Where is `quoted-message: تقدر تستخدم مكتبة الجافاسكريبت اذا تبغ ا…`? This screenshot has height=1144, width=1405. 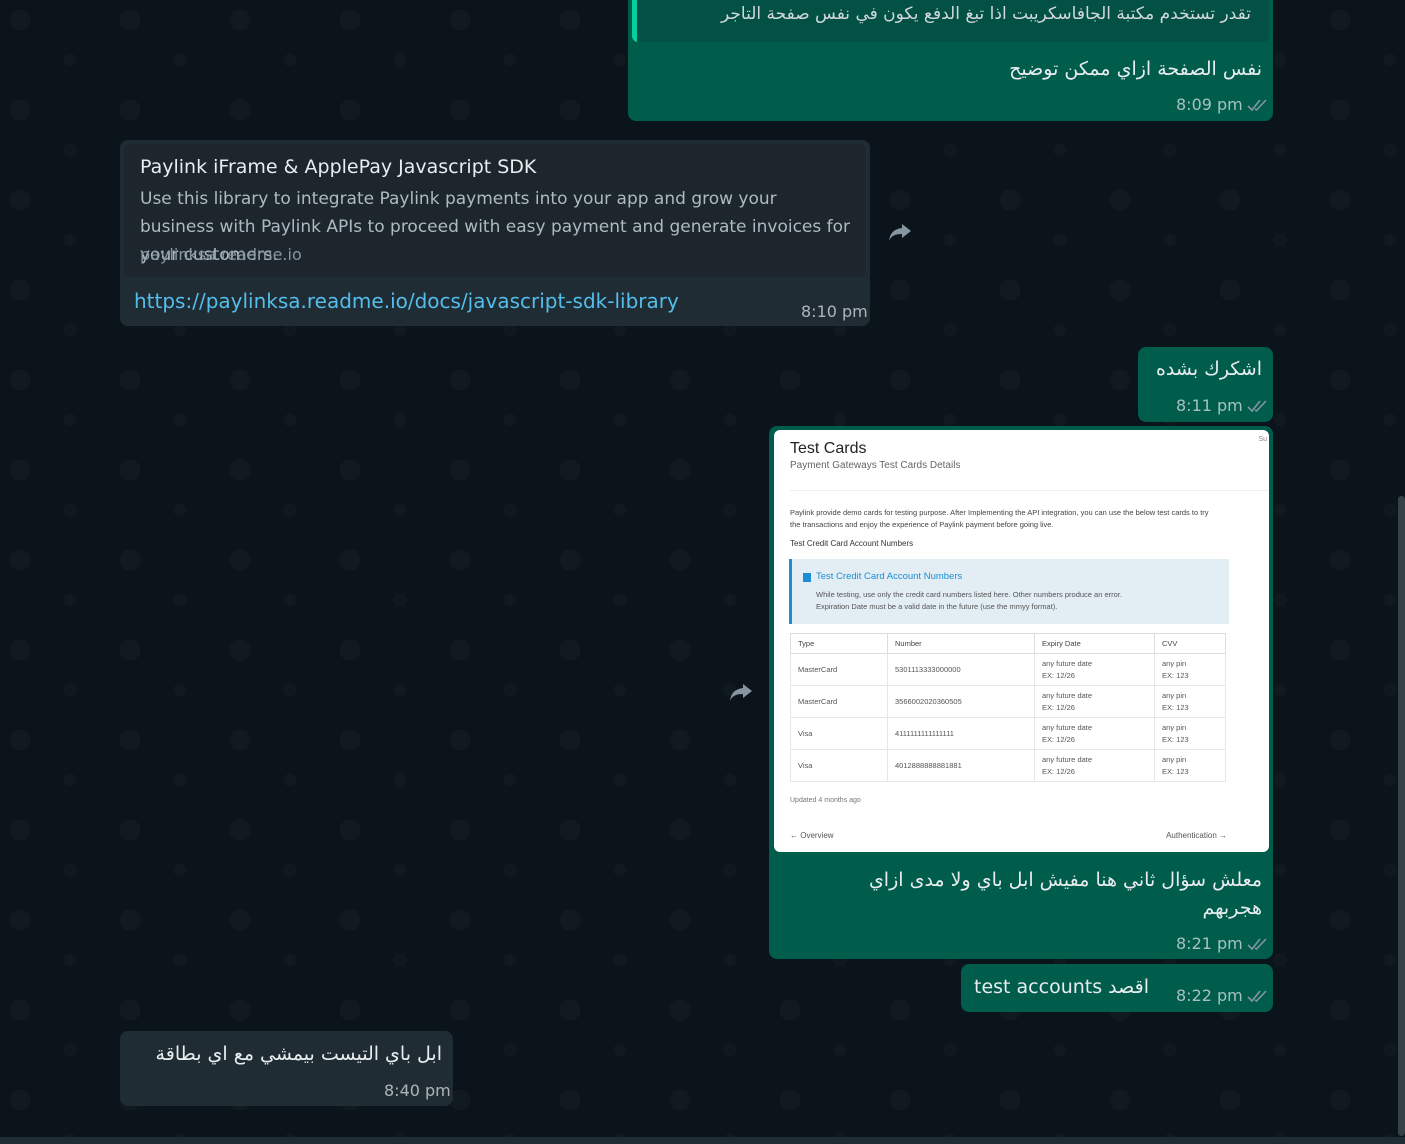
quoted-message: تقدر تستخدم مكتبة الجافاسكريبت اذا تبغ ا… is located at coordinates (950, 21).